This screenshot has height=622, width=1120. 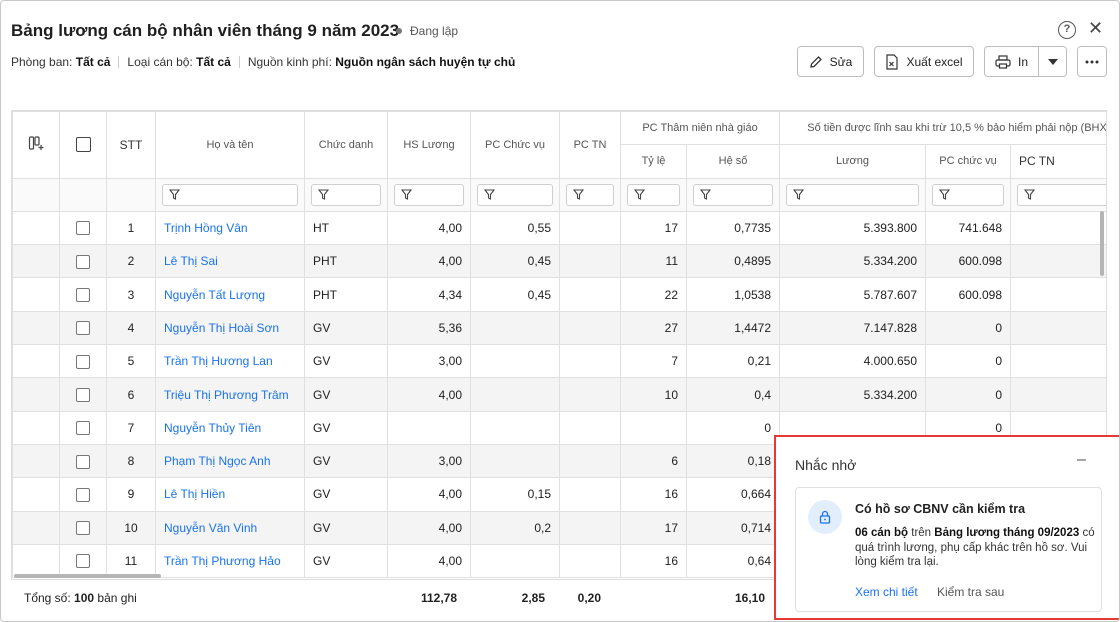 What do you see at coordinates (206, 228) in the screenshot?
I see `employee-name-link: Trịnh Hồng Vân` at bounding box center [206, 228].